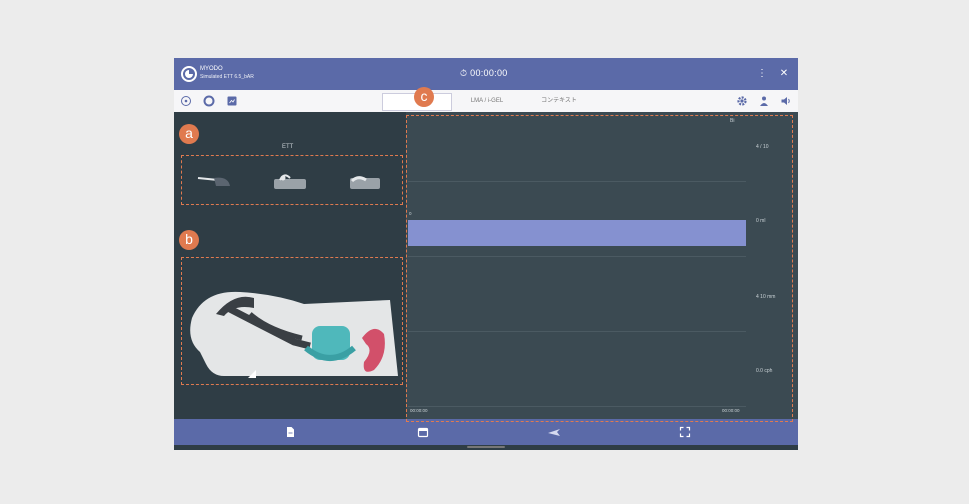  What do you see at coordinates (685, 432) in the screenshot?
I see `fullscreen-icon` at bounding box center [685, 432].